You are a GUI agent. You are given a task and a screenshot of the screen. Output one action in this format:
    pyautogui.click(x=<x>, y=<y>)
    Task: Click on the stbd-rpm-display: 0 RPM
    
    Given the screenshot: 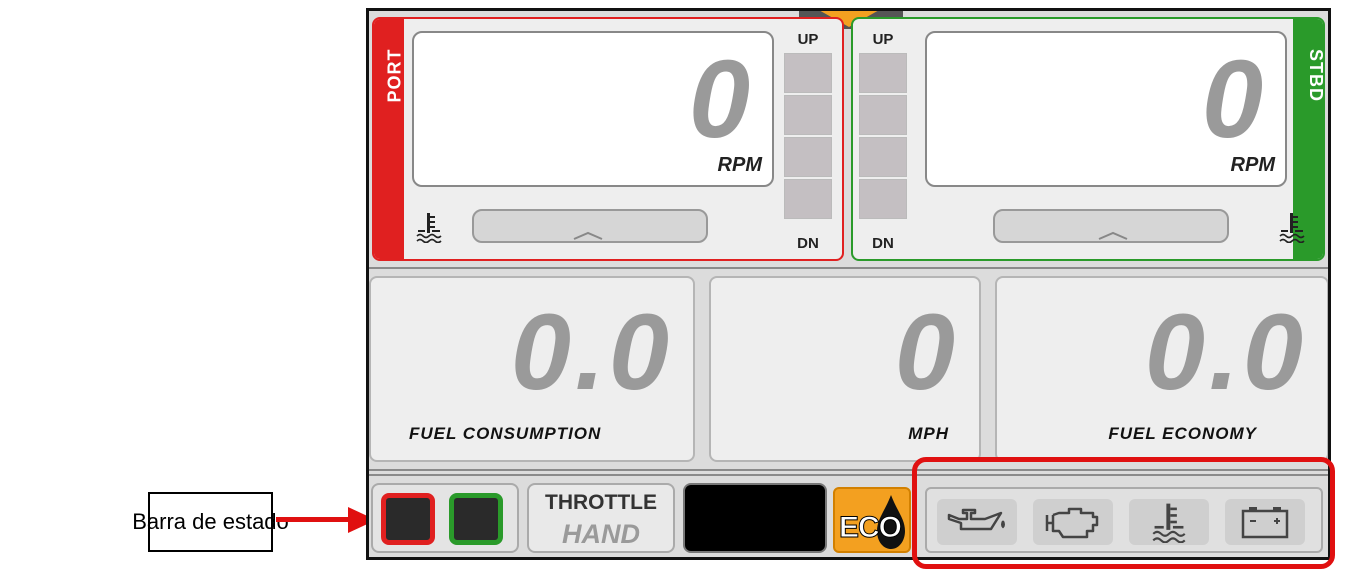 What is the action you would take?
    pyautogui.click(x=1106, y=109)
    